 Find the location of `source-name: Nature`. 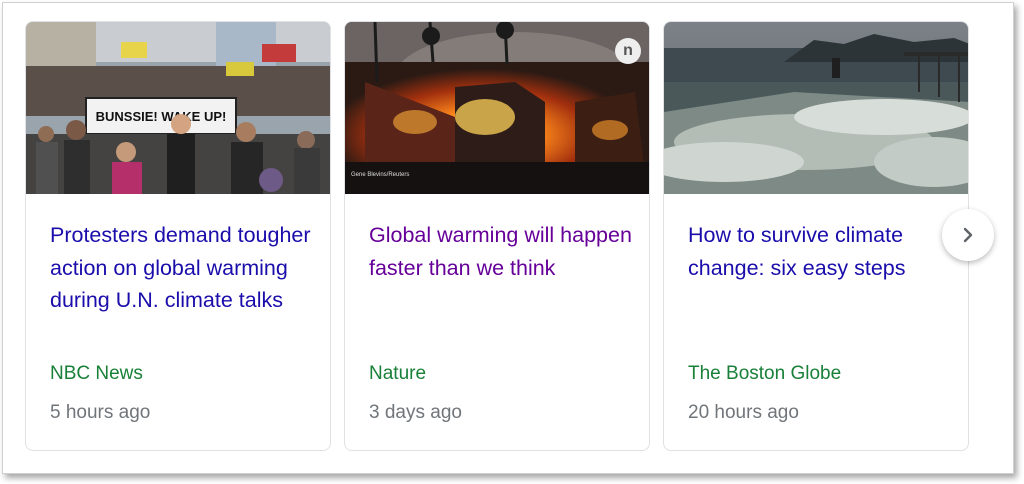

source-name: Nature is located at coordinates (398, 373).